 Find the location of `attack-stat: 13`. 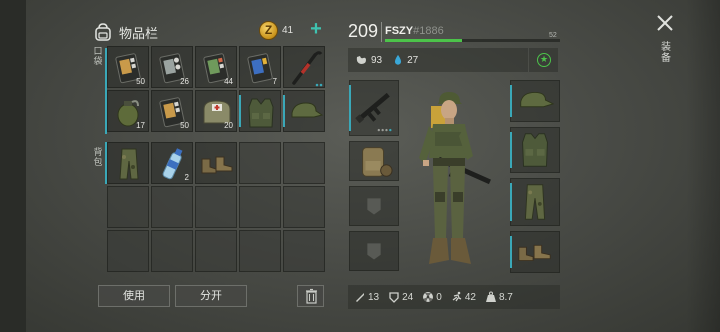

attack-stat: 13 is located at coordinates (366, 297).